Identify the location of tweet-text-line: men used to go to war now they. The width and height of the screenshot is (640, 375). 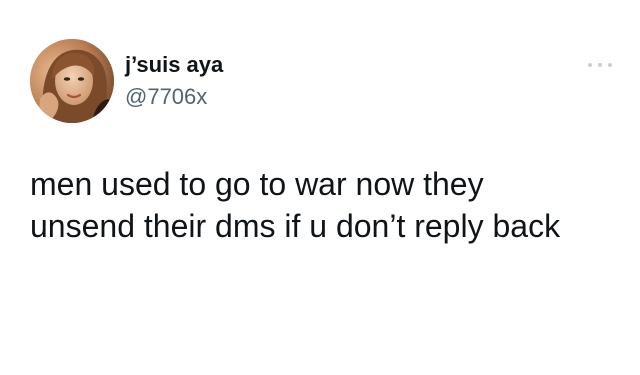
(257, 184).